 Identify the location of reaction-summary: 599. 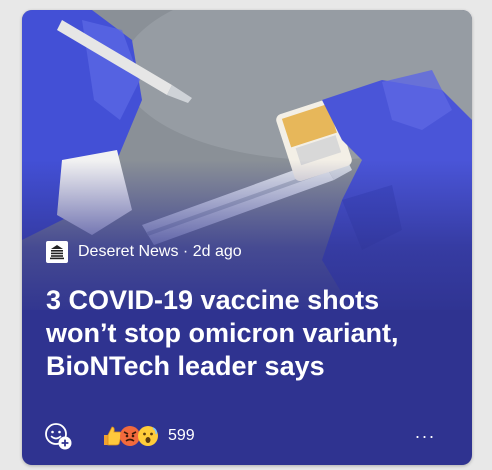
(147, 436).